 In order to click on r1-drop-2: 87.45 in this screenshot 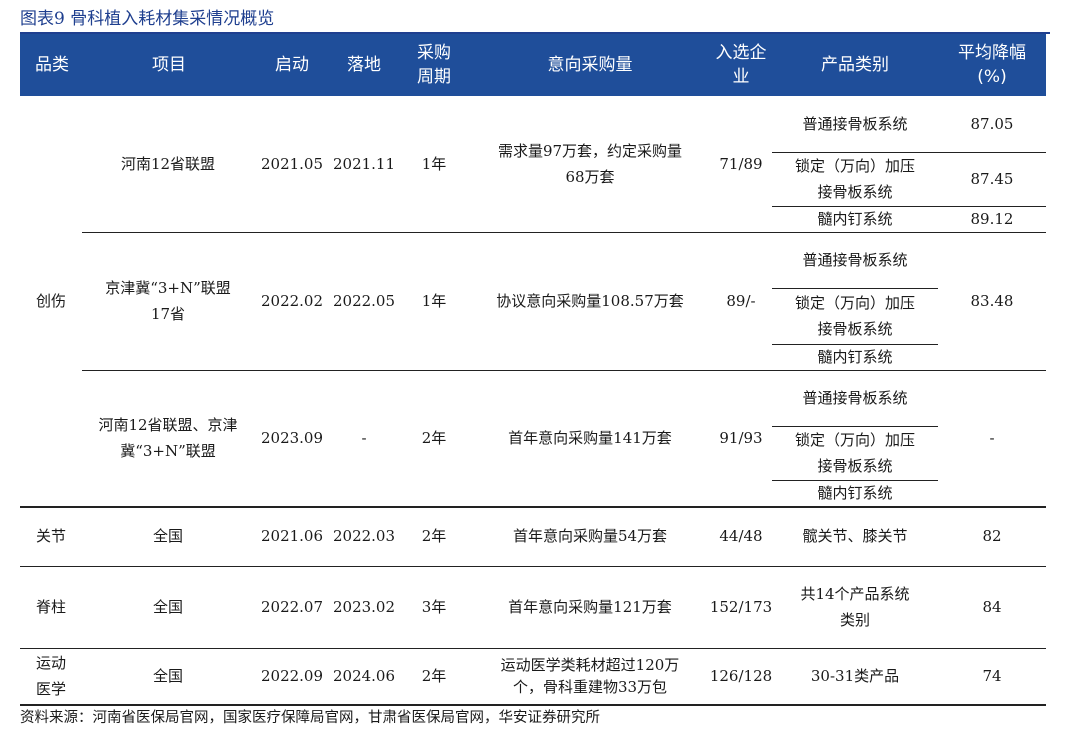, I will do `click(992, 179)`.